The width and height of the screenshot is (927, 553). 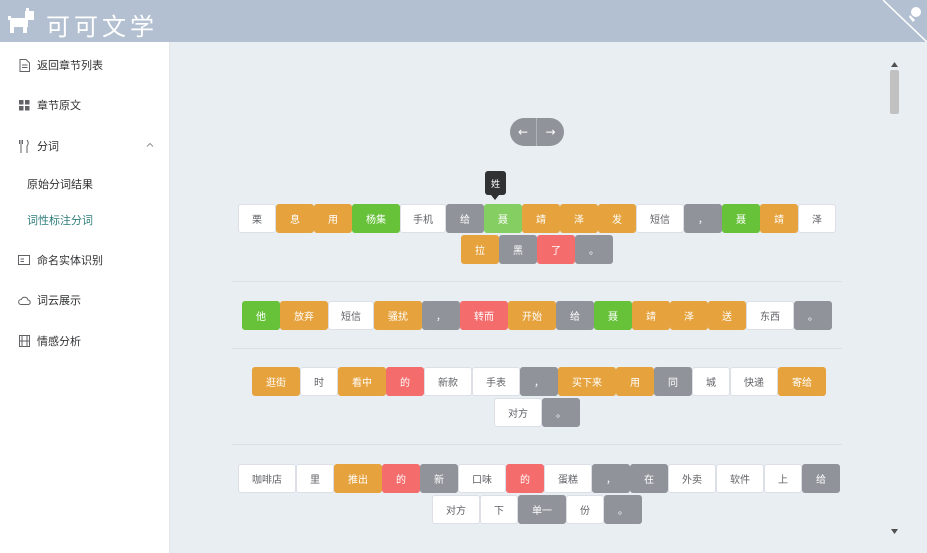 I want to click on sidebar-item-pos-segmentation: 词性标注分词, so click(x=85, y=220).